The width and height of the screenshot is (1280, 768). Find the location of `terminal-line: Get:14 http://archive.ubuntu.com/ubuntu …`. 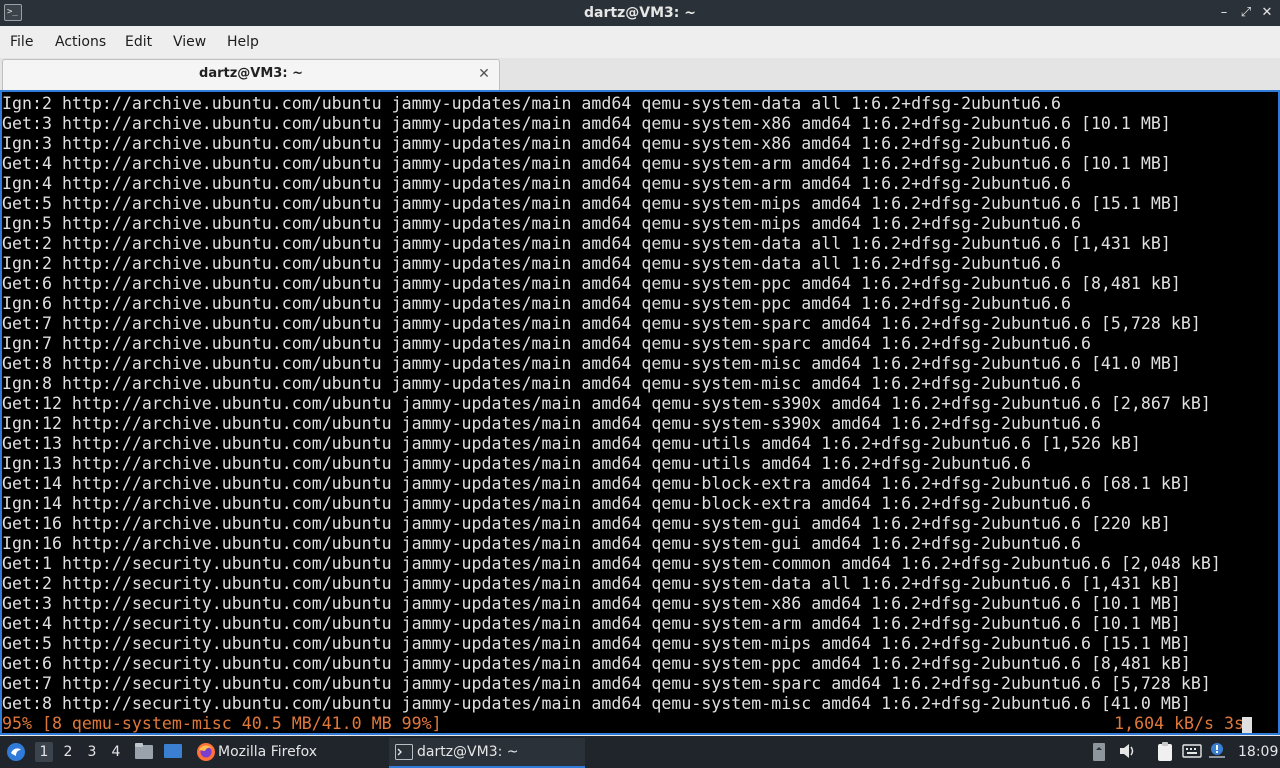

terminal-line: Get:14 http://archive.ubuntu.com/ubuntu … is located at coordinates (596, 483).